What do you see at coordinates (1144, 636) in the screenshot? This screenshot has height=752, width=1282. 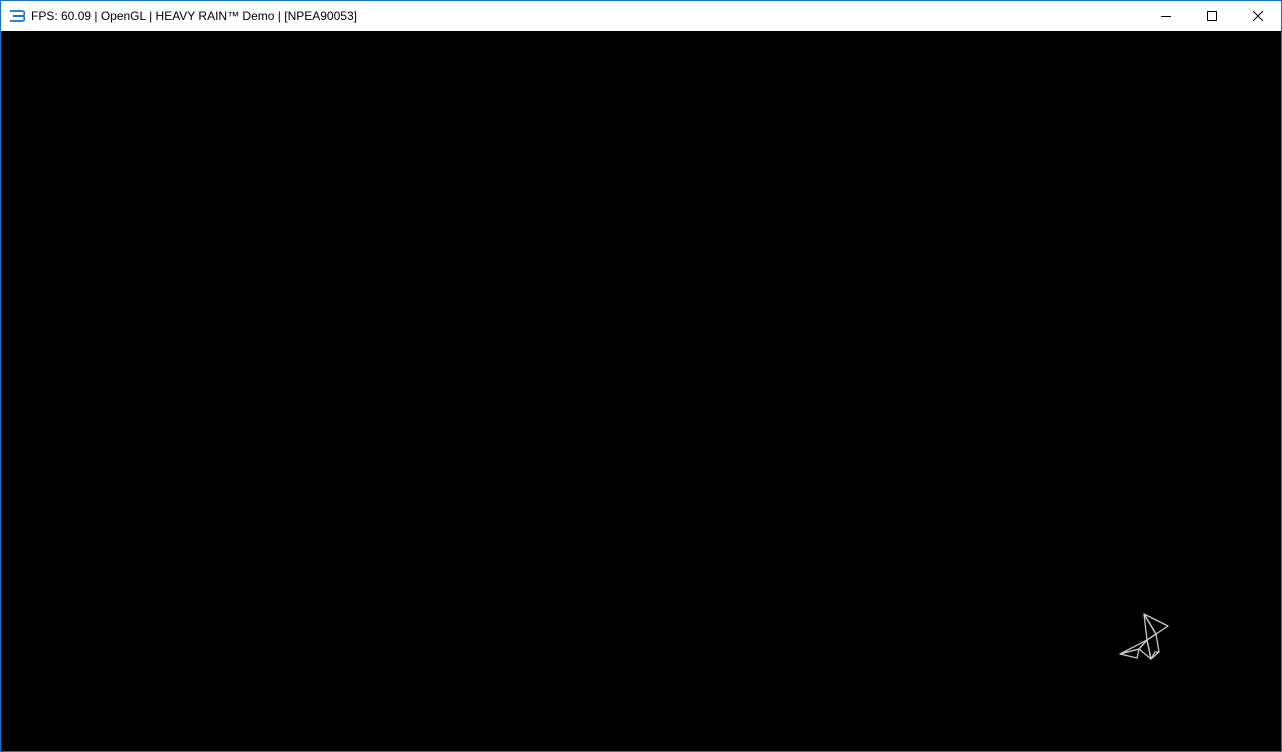 I see `origami-bird-icon` at bounding box center [1144, 636].